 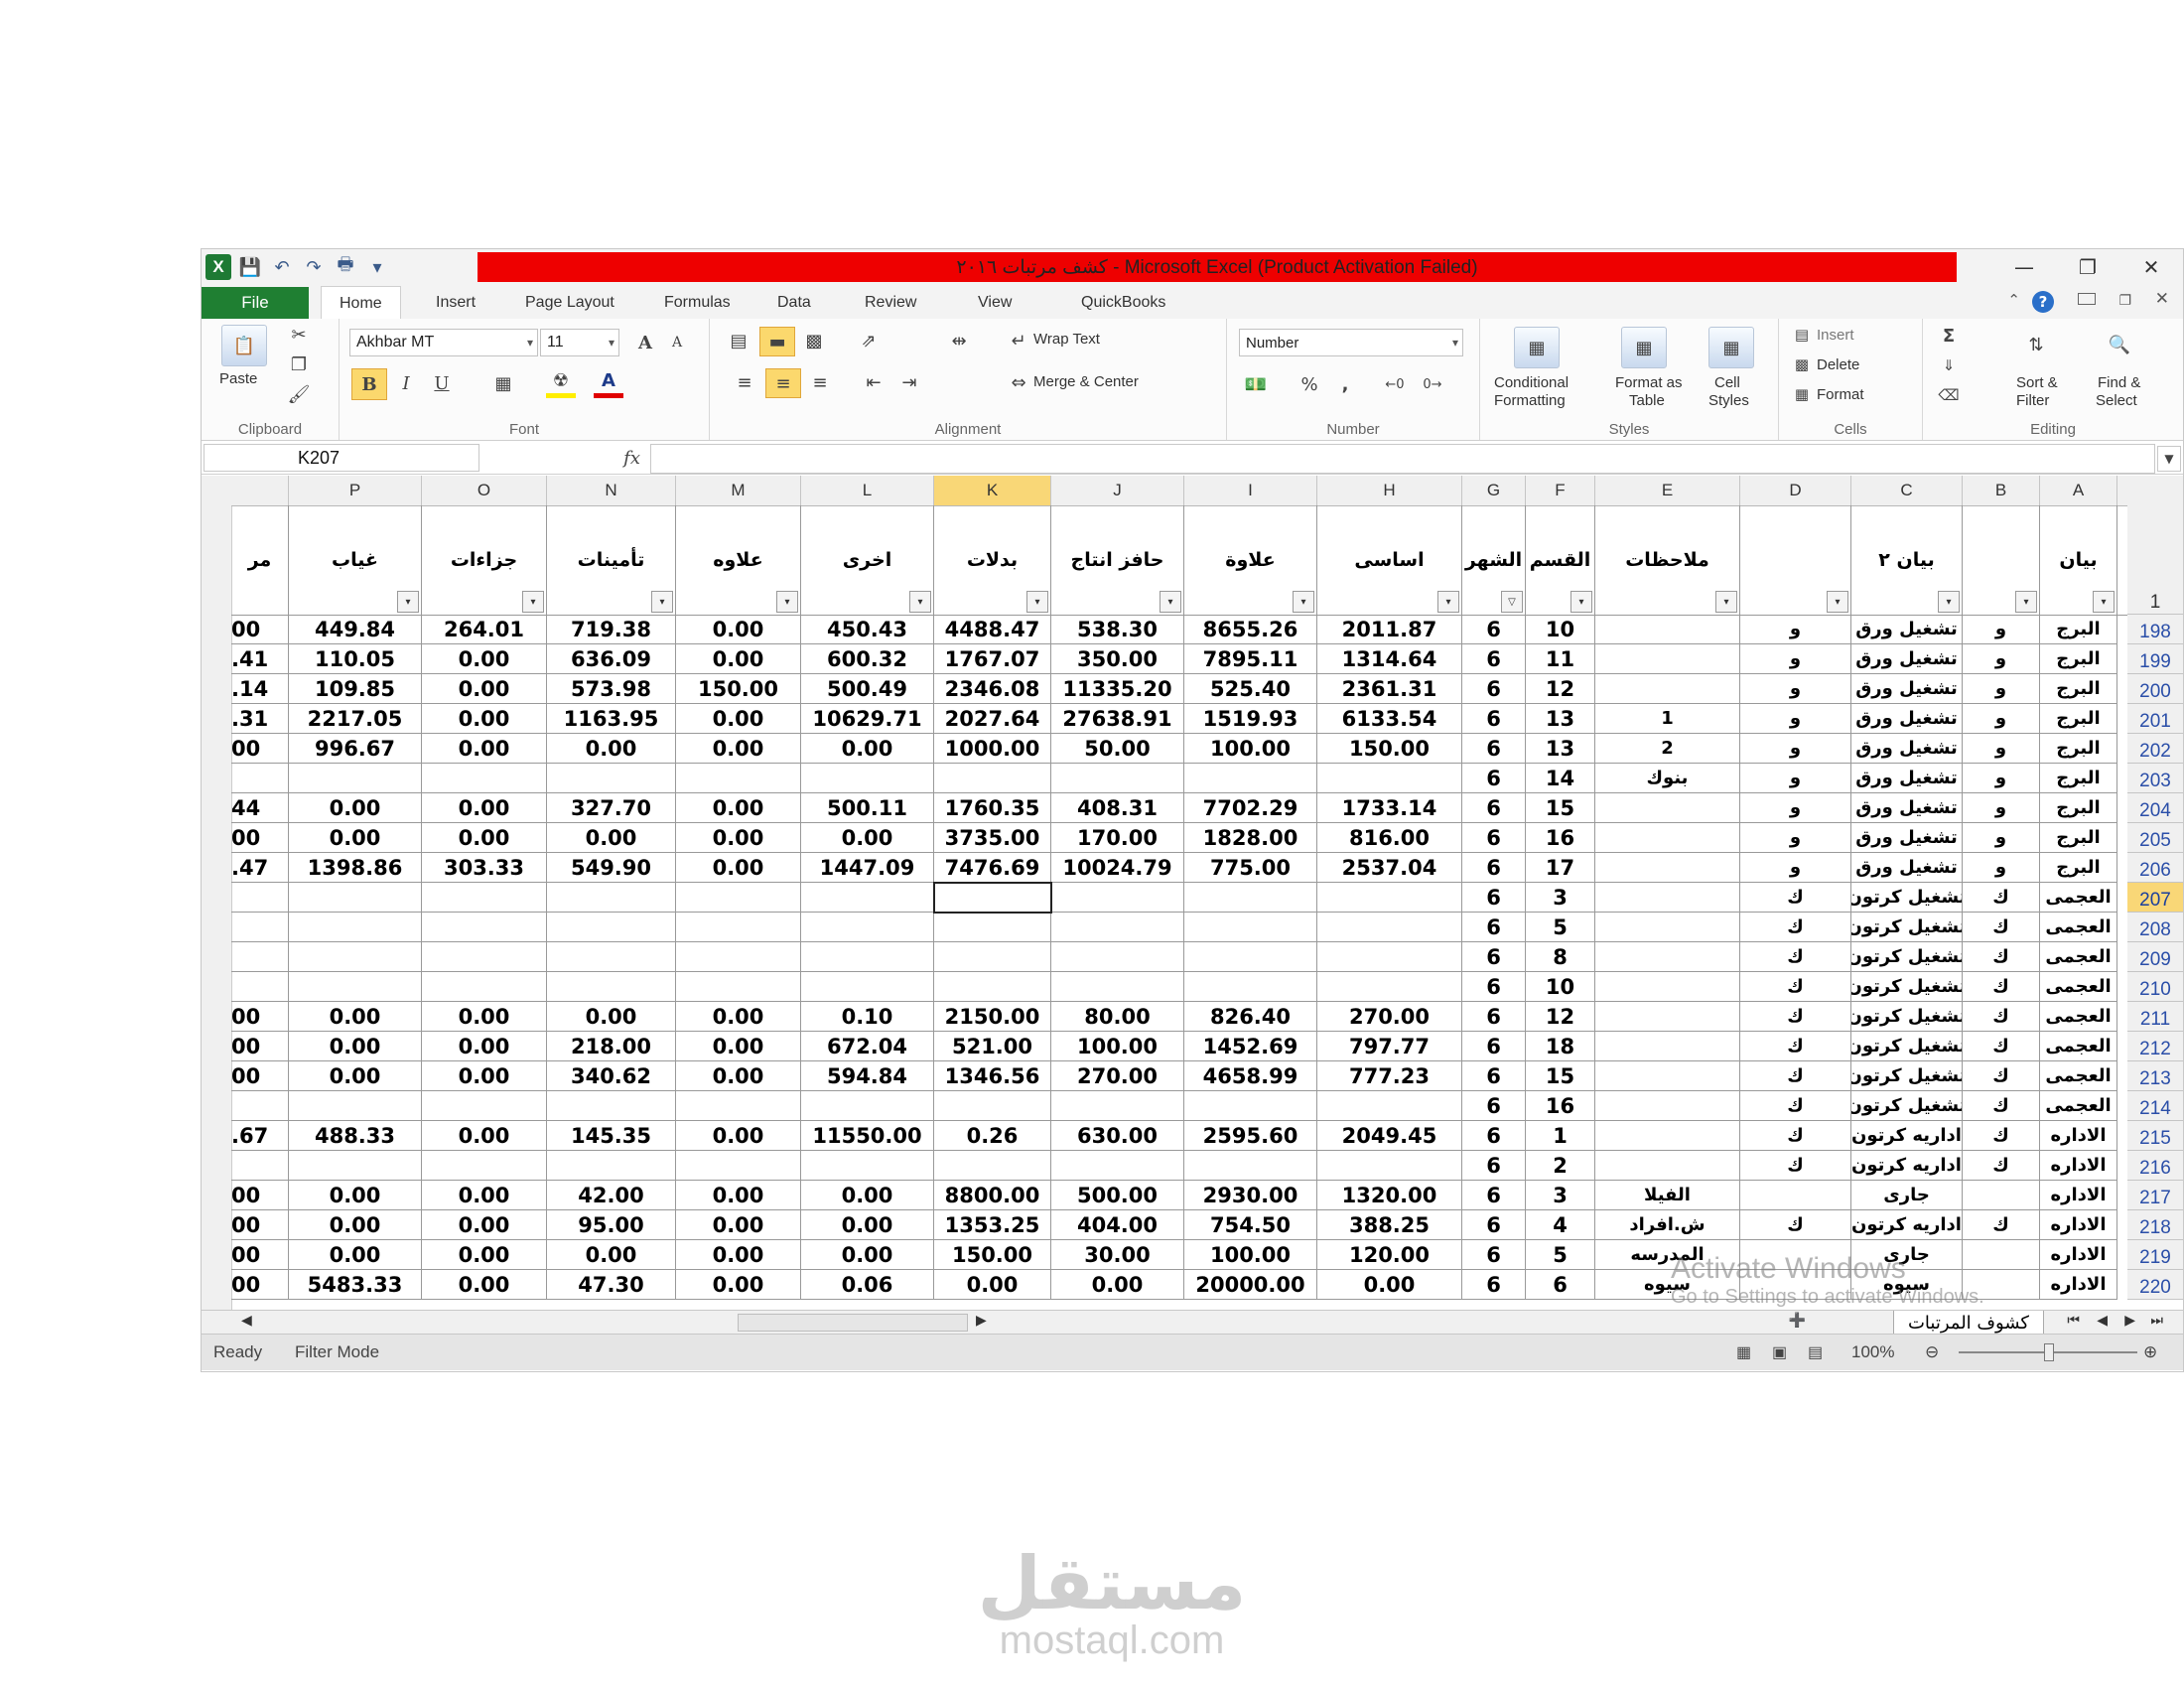 I want to click on sort-filter-icon: ⇅, so click(x=2036, y=344).